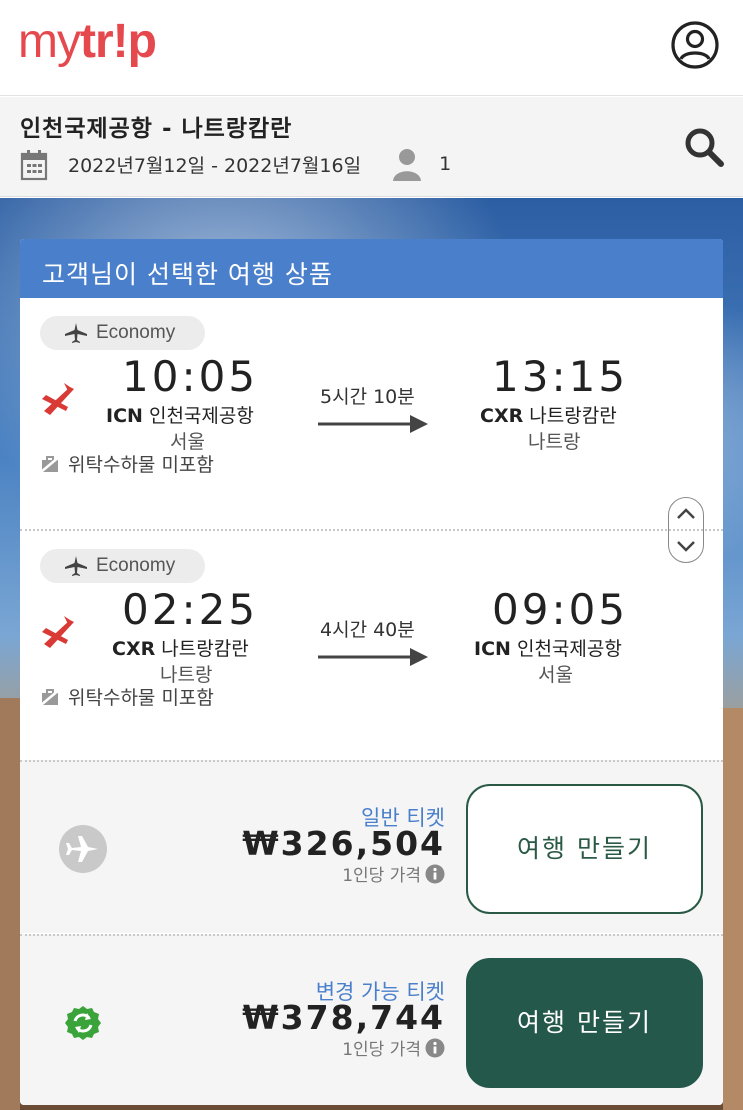  What do you see at coordinates (560, 376) in the screenshot?
I see `arrival-time: 13:15` at bounding box center [560, 376].